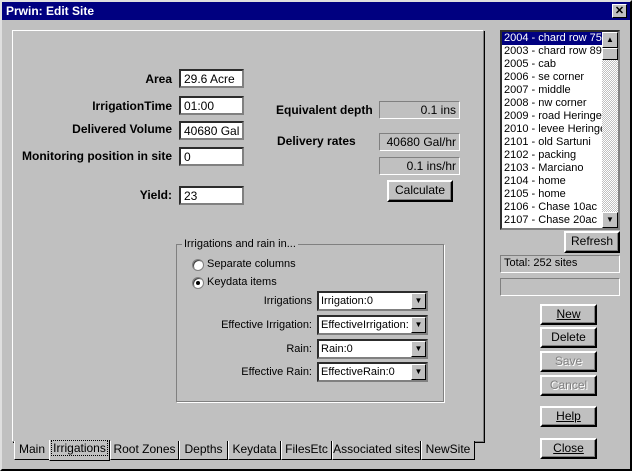 The width and height of the screenshot is (632, 471). What do you see at coordinates (155, 195) in the screenshot?
I see `yield-label: Yield:` at bounding box center [155, 195].